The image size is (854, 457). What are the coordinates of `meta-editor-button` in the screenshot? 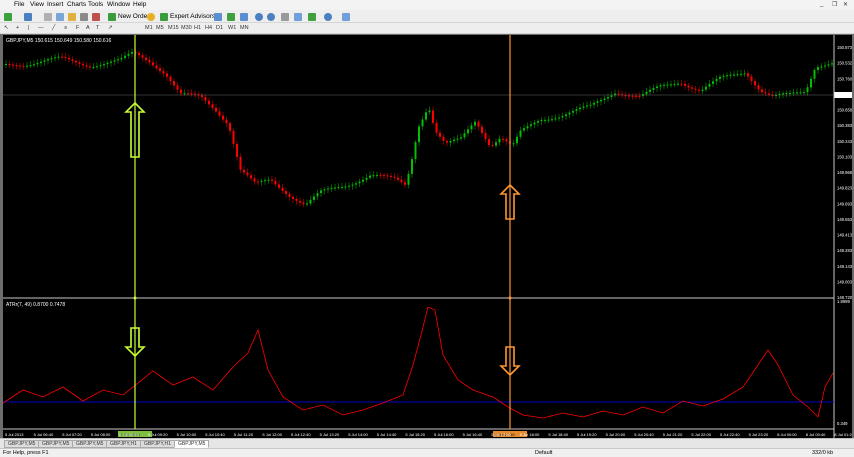 It's located at (151, 16).